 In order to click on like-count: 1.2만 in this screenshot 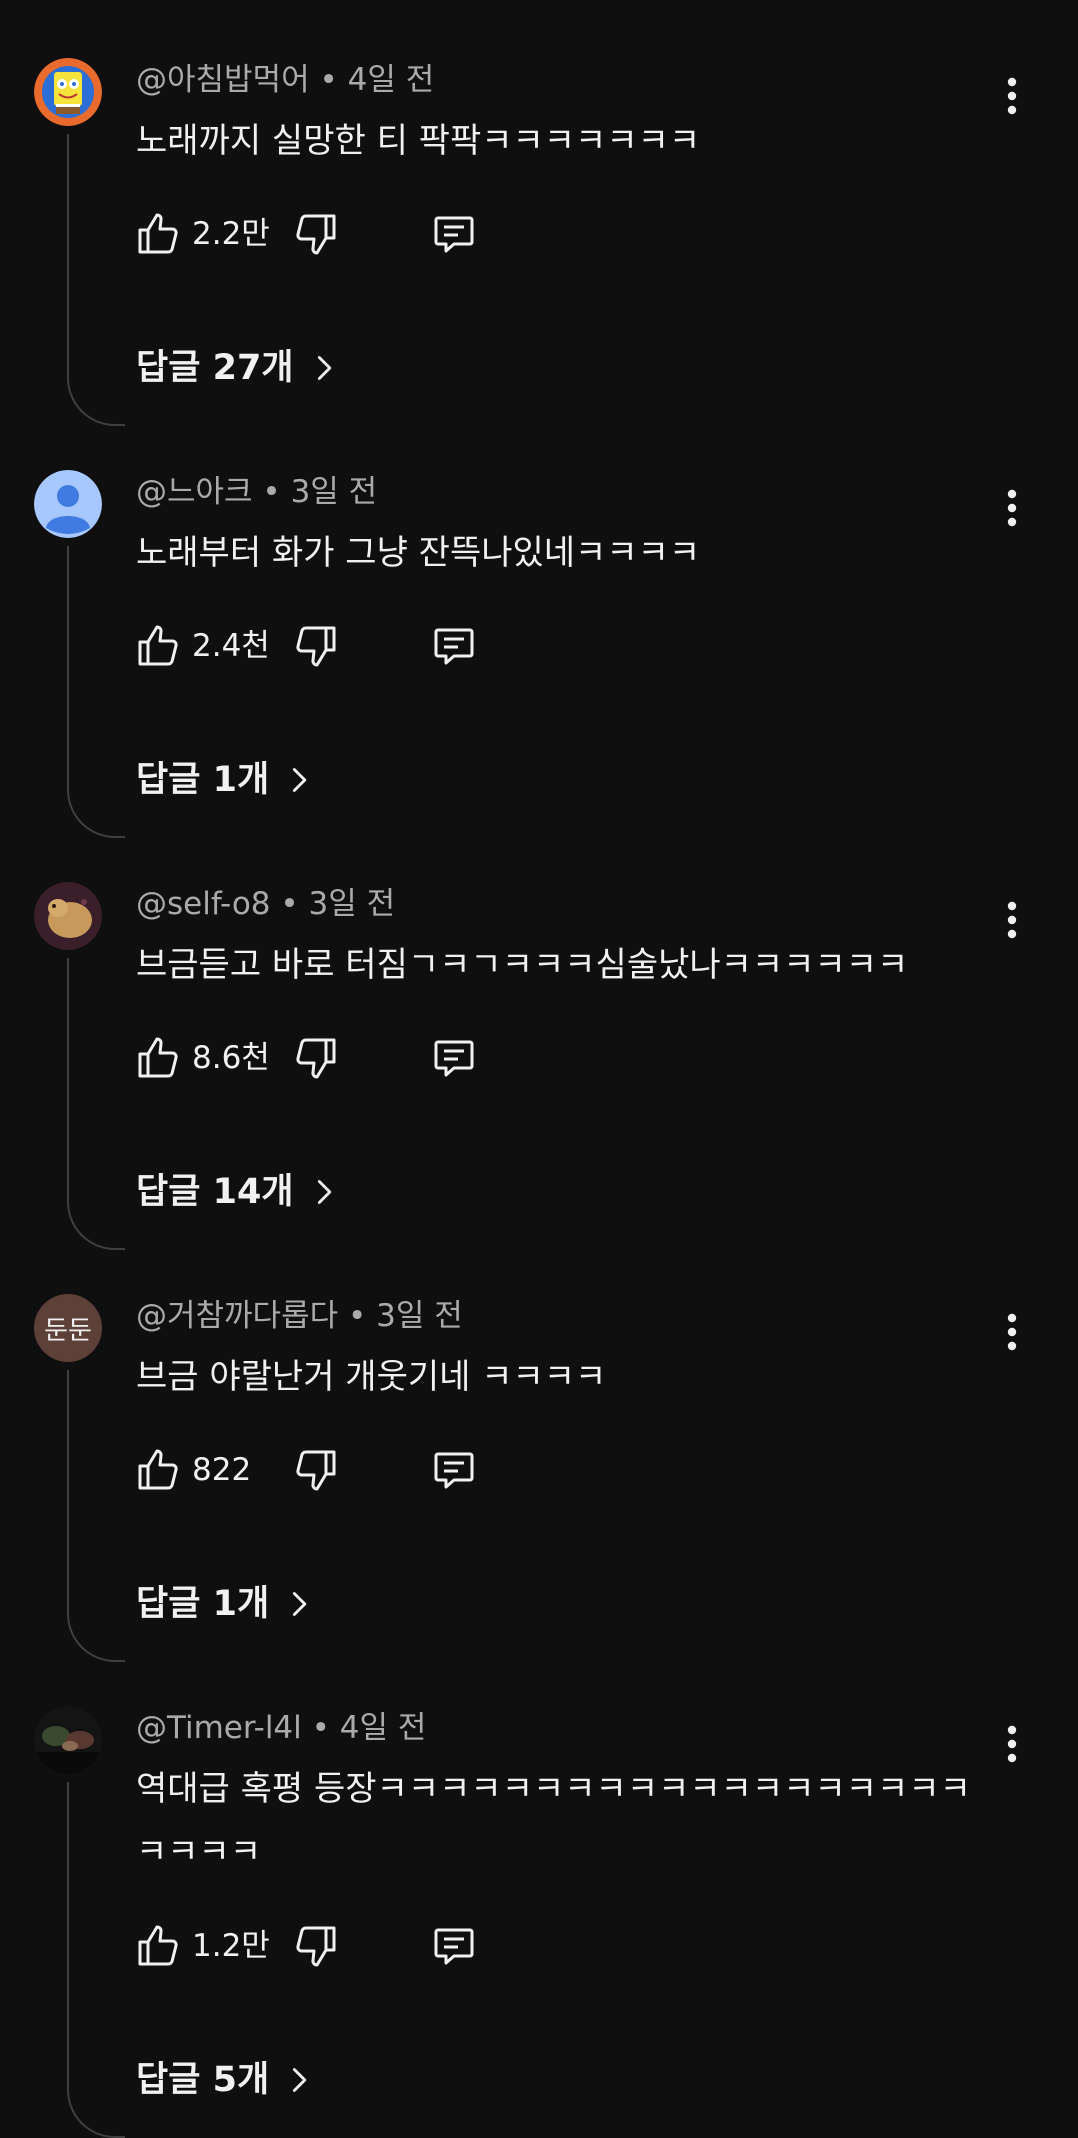, I will do `click(231, 1946)`.